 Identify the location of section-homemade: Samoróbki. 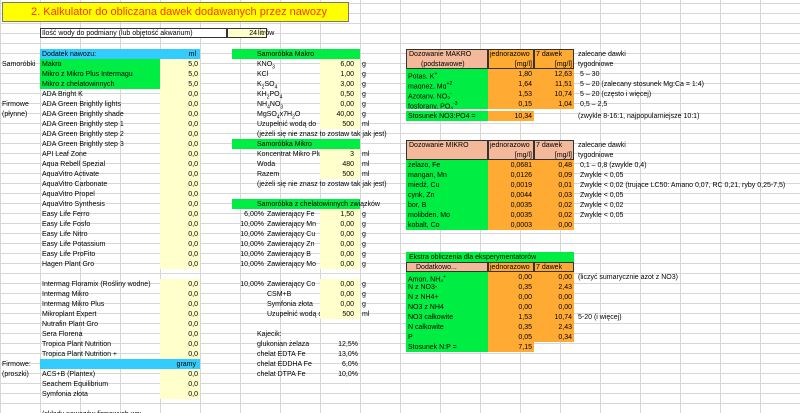
(19, 64).